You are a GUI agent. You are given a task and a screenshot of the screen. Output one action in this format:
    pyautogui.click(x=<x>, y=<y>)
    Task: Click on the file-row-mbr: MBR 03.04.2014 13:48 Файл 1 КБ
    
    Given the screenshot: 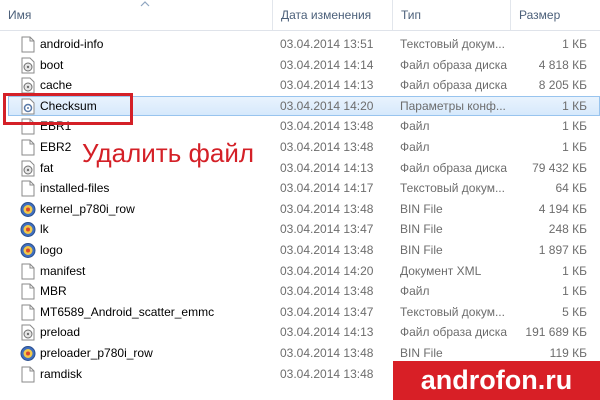 What is the action you would take?
    pyautogui.click(x=300, y=291)
    